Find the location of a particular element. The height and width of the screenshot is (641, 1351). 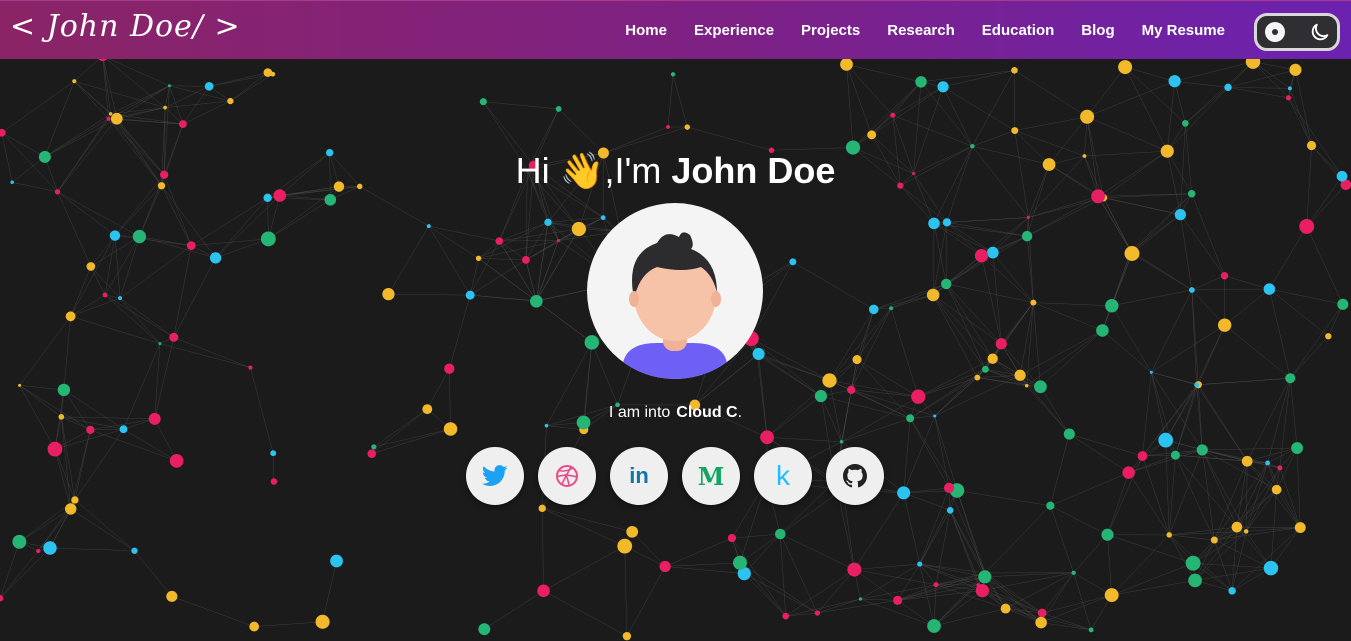

dribbble-button is located at coordinates (567, 476).